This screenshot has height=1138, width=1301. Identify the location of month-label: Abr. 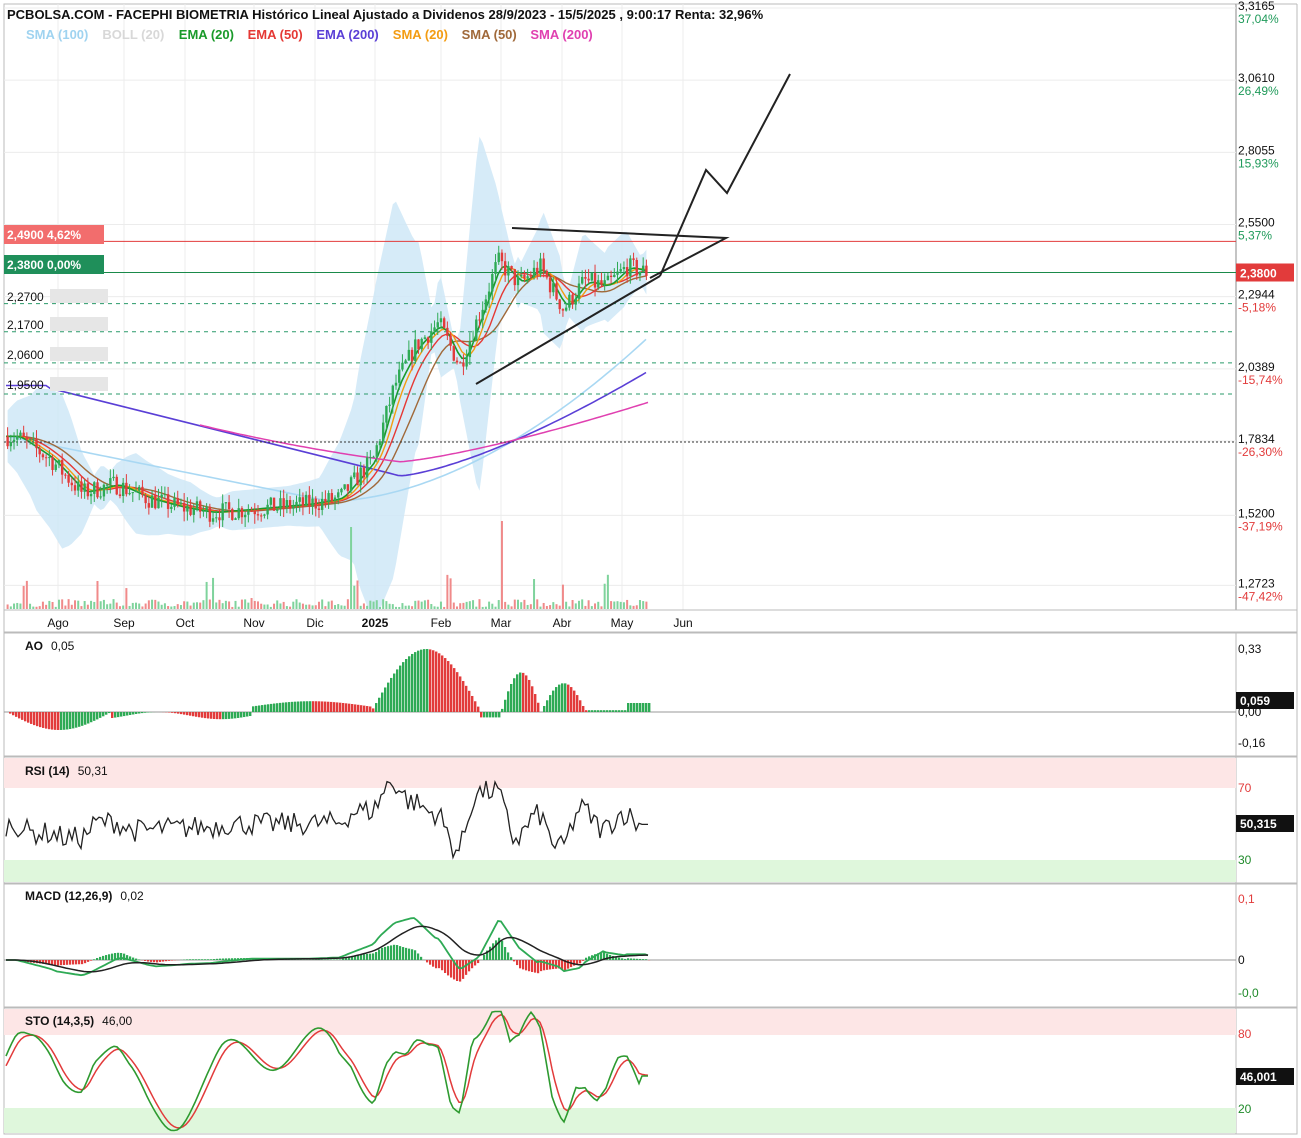
(562, 623).